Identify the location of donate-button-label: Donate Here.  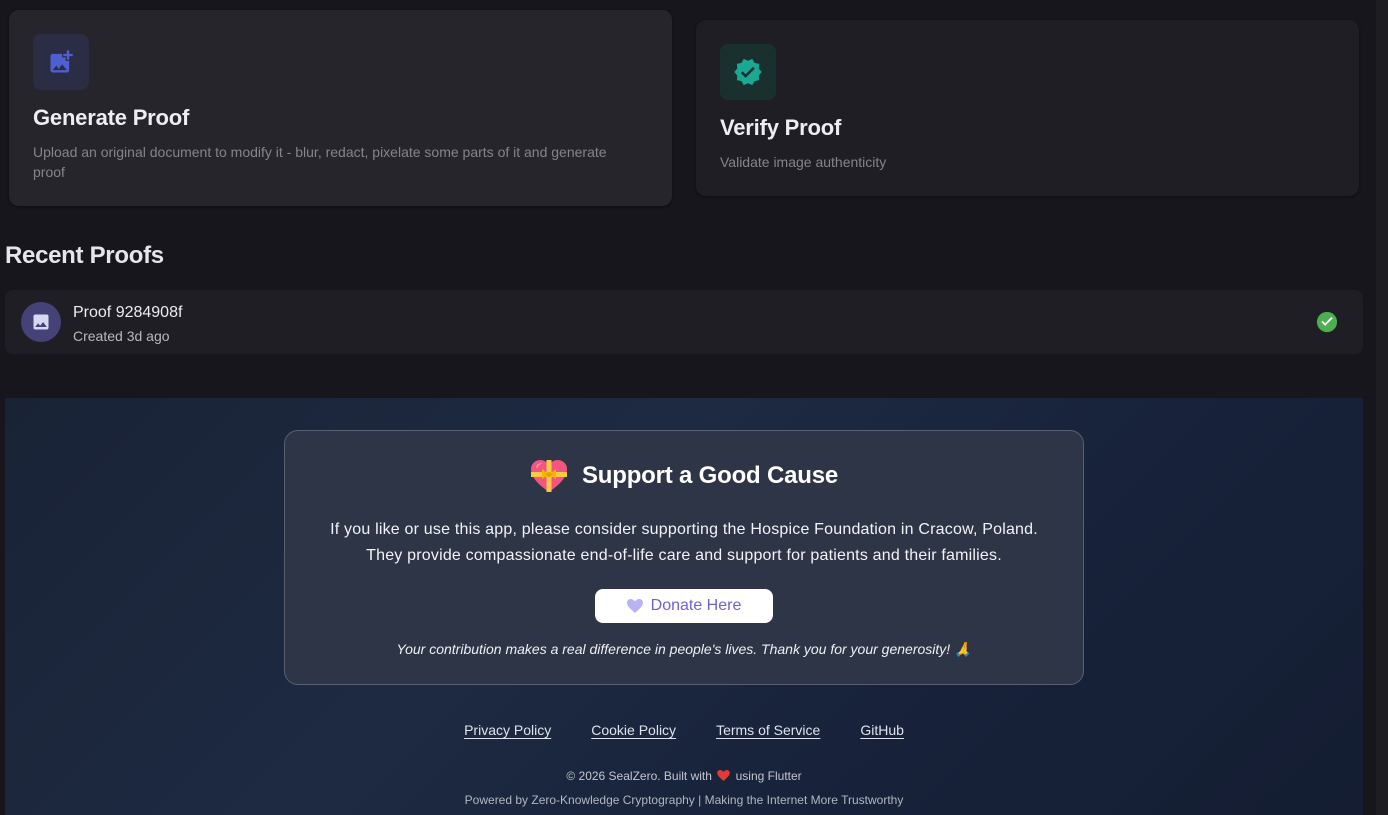
(696, 605).